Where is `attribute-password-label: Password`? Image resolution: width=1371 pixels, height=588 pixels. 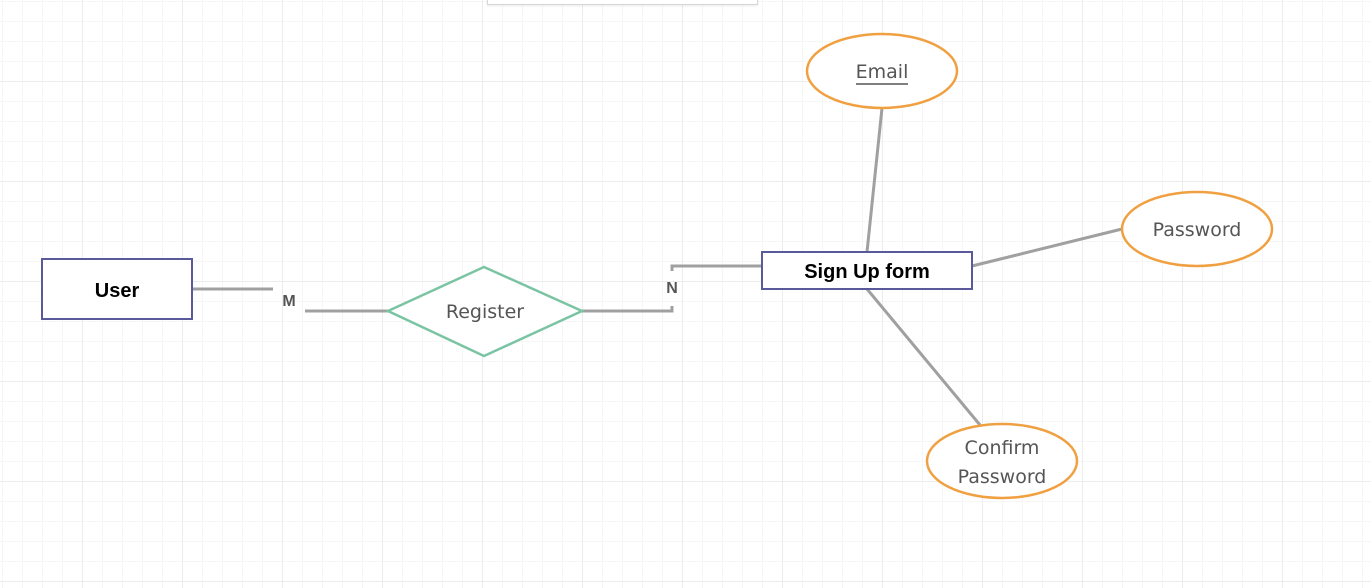
attribute-password-label: Password is located at coordinates (1197, 230).